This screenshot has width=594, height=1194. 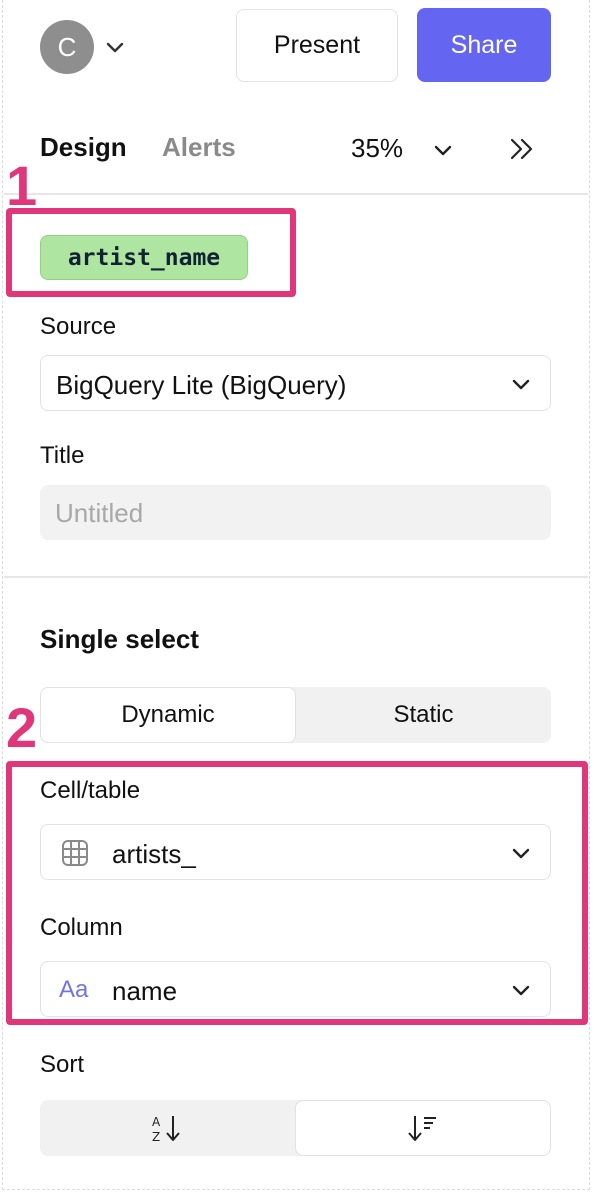 What do you see at coordinates (83, 147) in the screenshot?
I see `tab-design: Design` at bounding box center [83, 147].